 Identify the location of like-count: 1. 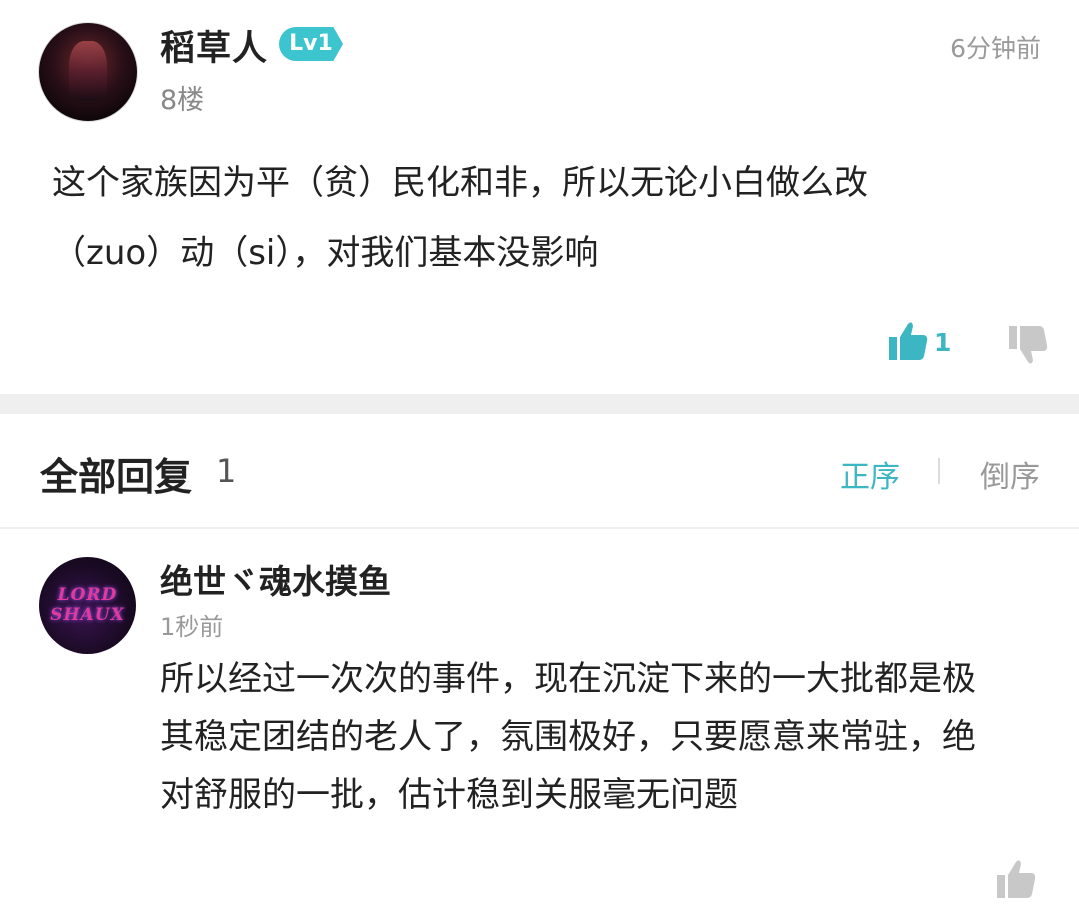
(943, 342).